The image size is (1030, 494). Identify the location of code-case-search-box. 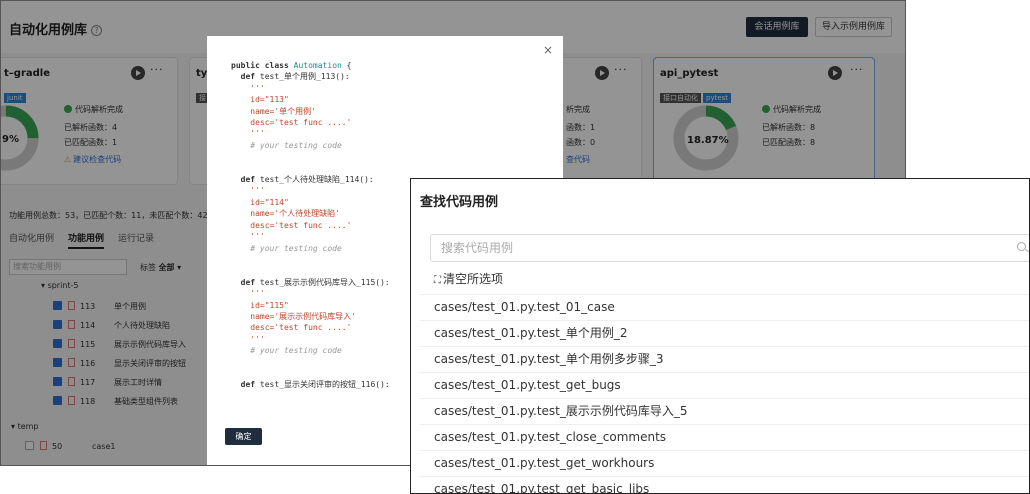
(729, 248).